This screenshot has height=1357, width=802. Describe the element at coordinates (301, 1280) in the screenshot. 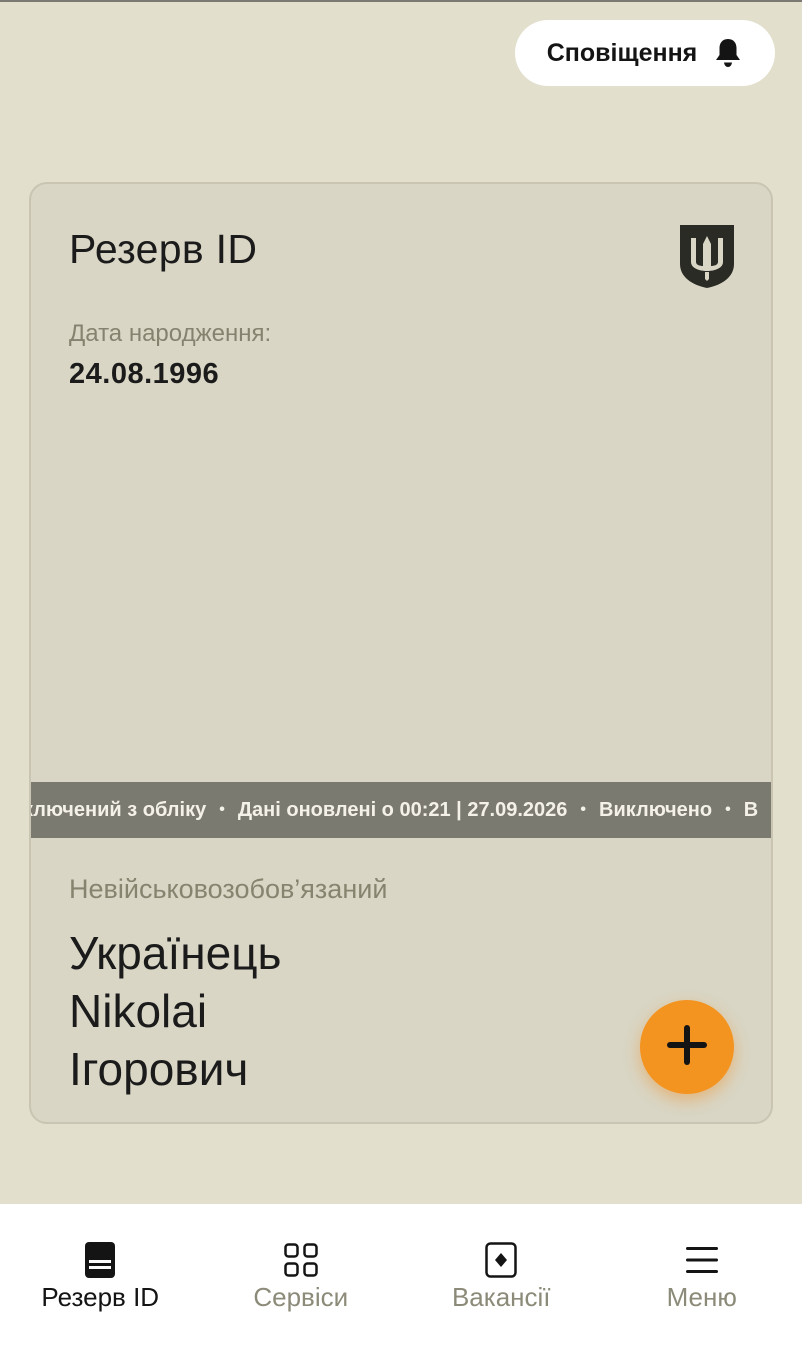

I see `nav-item-services: Сервіси` at that location.